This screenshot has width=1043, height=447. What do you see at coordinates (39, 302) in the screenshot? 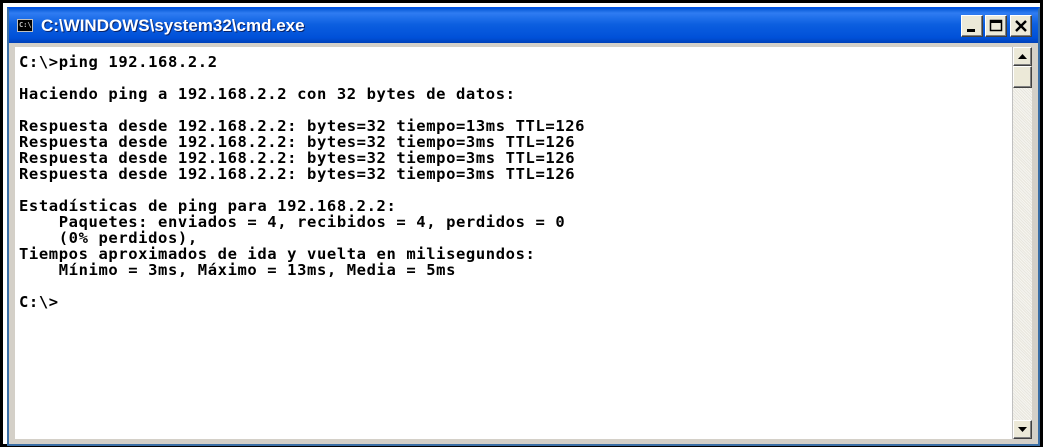
I see `console-line: C:\>` at bounding box center [39, 302].